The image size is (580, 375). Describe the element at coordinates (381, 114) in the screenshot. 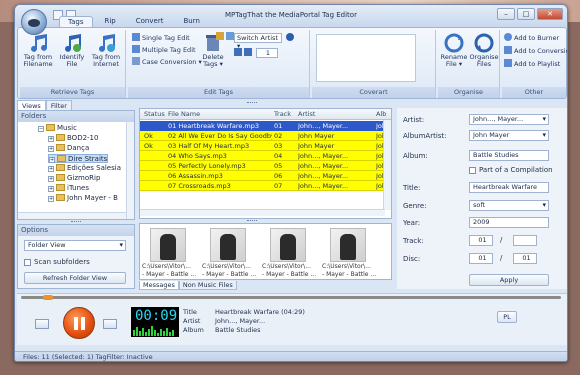

I see `column-album: Alb` at that location.